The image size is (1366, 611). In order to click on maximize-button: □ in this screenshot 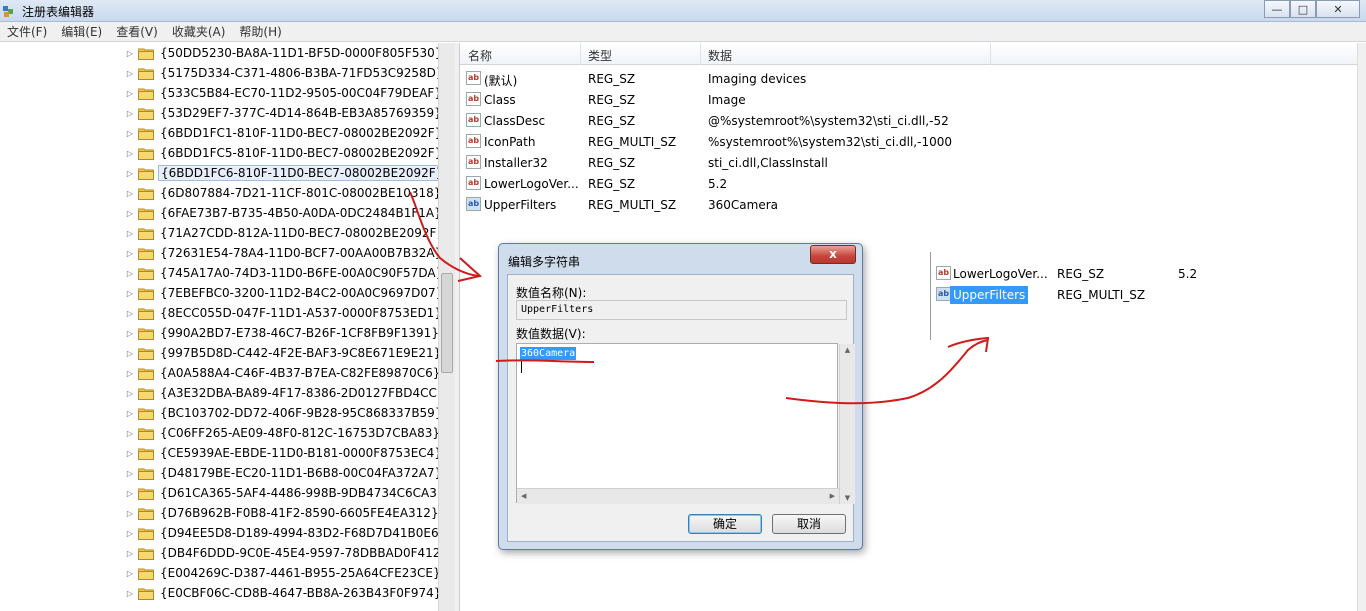, I will do `click(1303, 9)`.